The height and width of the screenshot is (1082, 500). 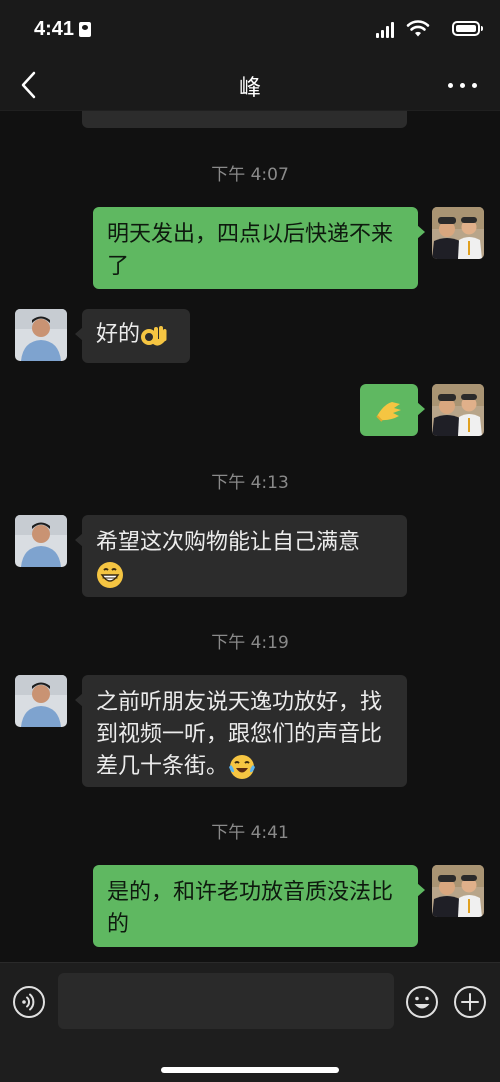 I want to click on message-input, so click(x=226, y=1001).